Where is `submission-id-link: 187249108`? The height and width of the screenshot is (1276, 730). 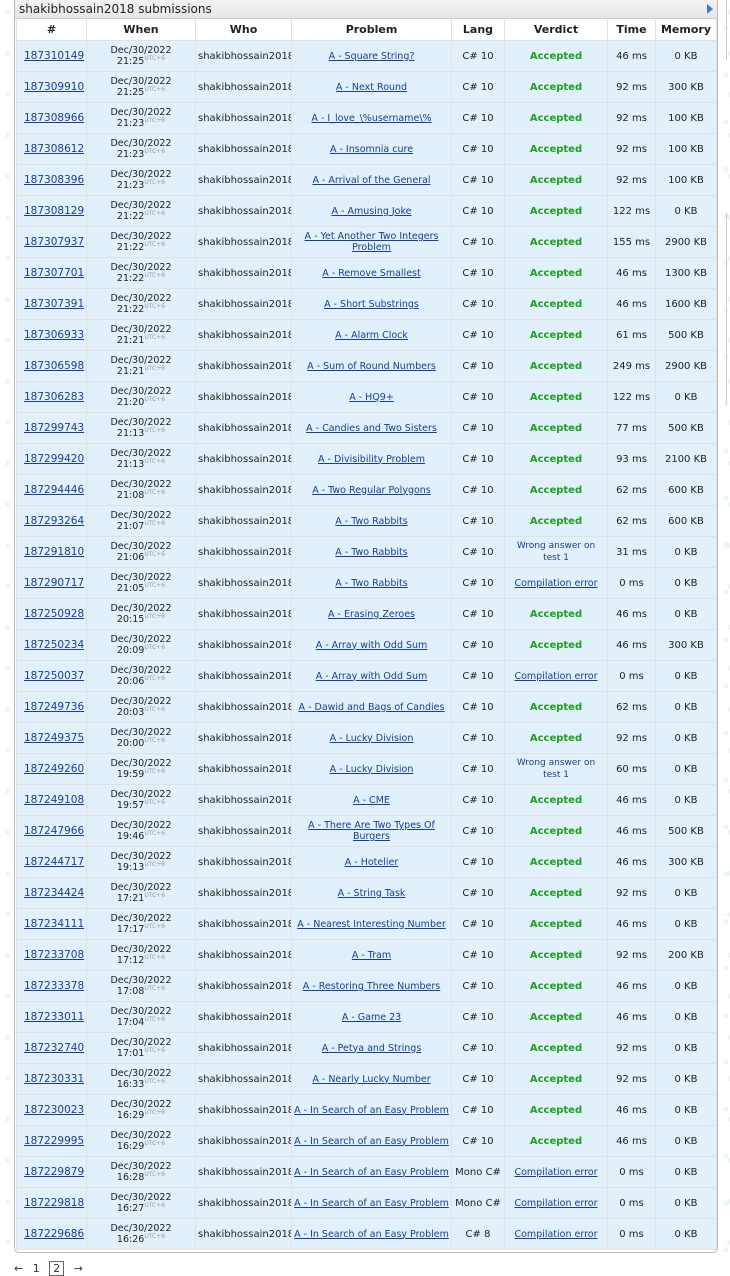
submission-id-link: 187249108 is located at coordinates (54, 800).